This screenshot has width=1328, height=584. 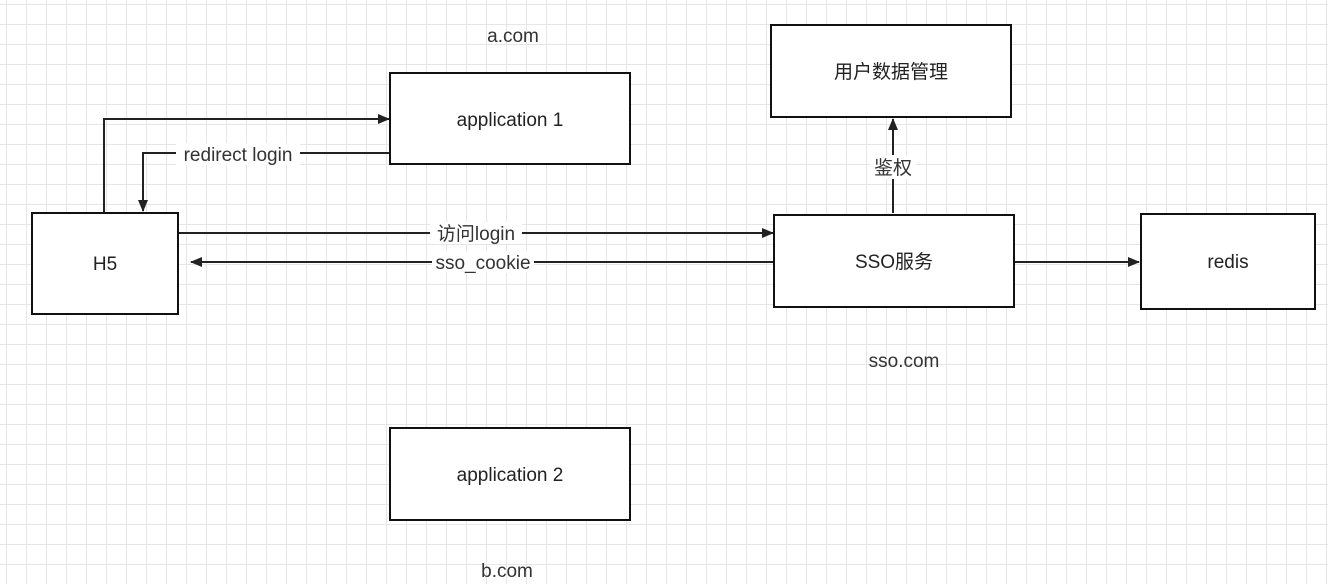 I want to click on node-sso-service: SSO服务, so click(x=894, y=261).